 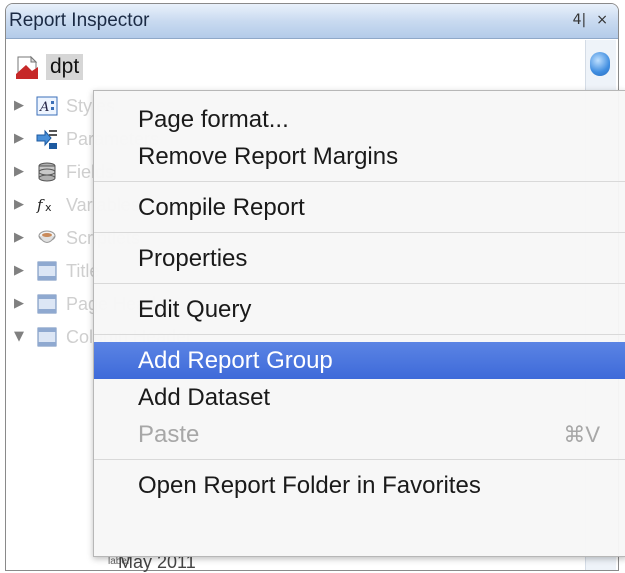 I want to click on menu-item-paste: Paste ⌘V, so click(x=359, y=434).